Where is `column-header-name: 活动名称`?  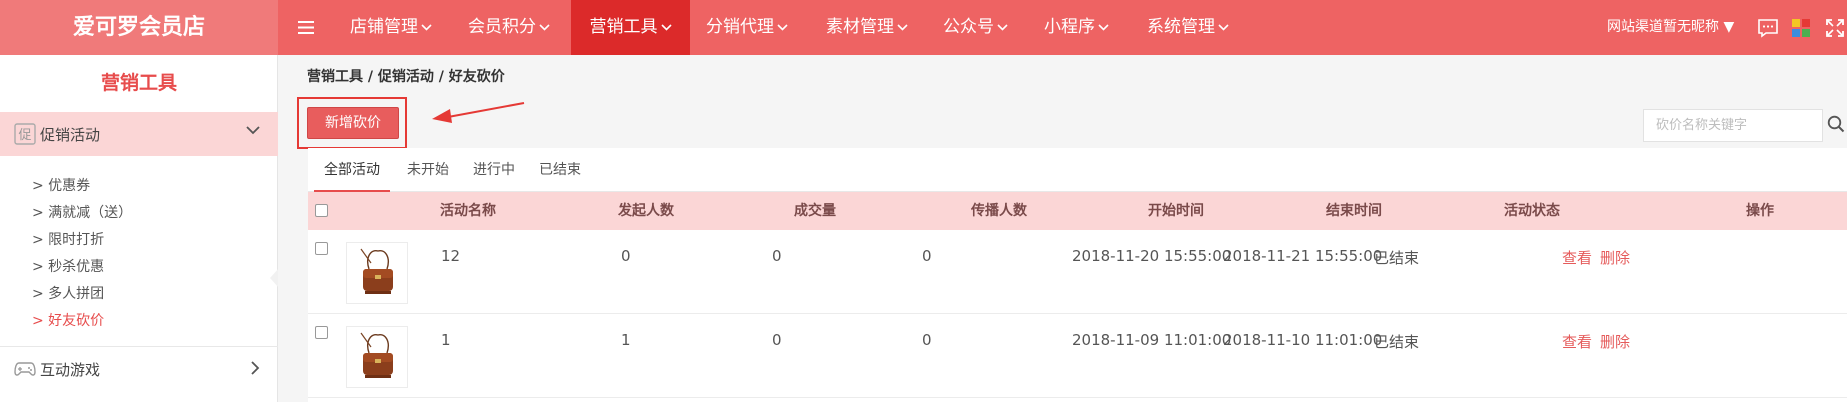
column-header-name: 活动名称 is located at coordinates (468, 211).